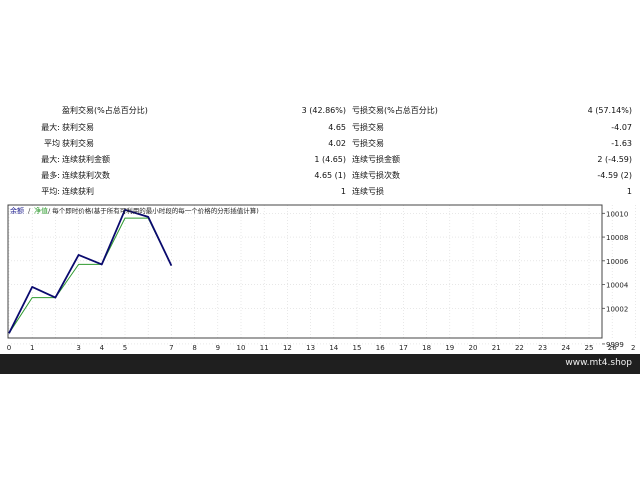 Image resolution: width=640 pixels, height=480 pixels. Describe the element at coordinates (105, 110) in the screenshot. I see `stat-label-left: 盈利交易(%占总百分比)` at that location.